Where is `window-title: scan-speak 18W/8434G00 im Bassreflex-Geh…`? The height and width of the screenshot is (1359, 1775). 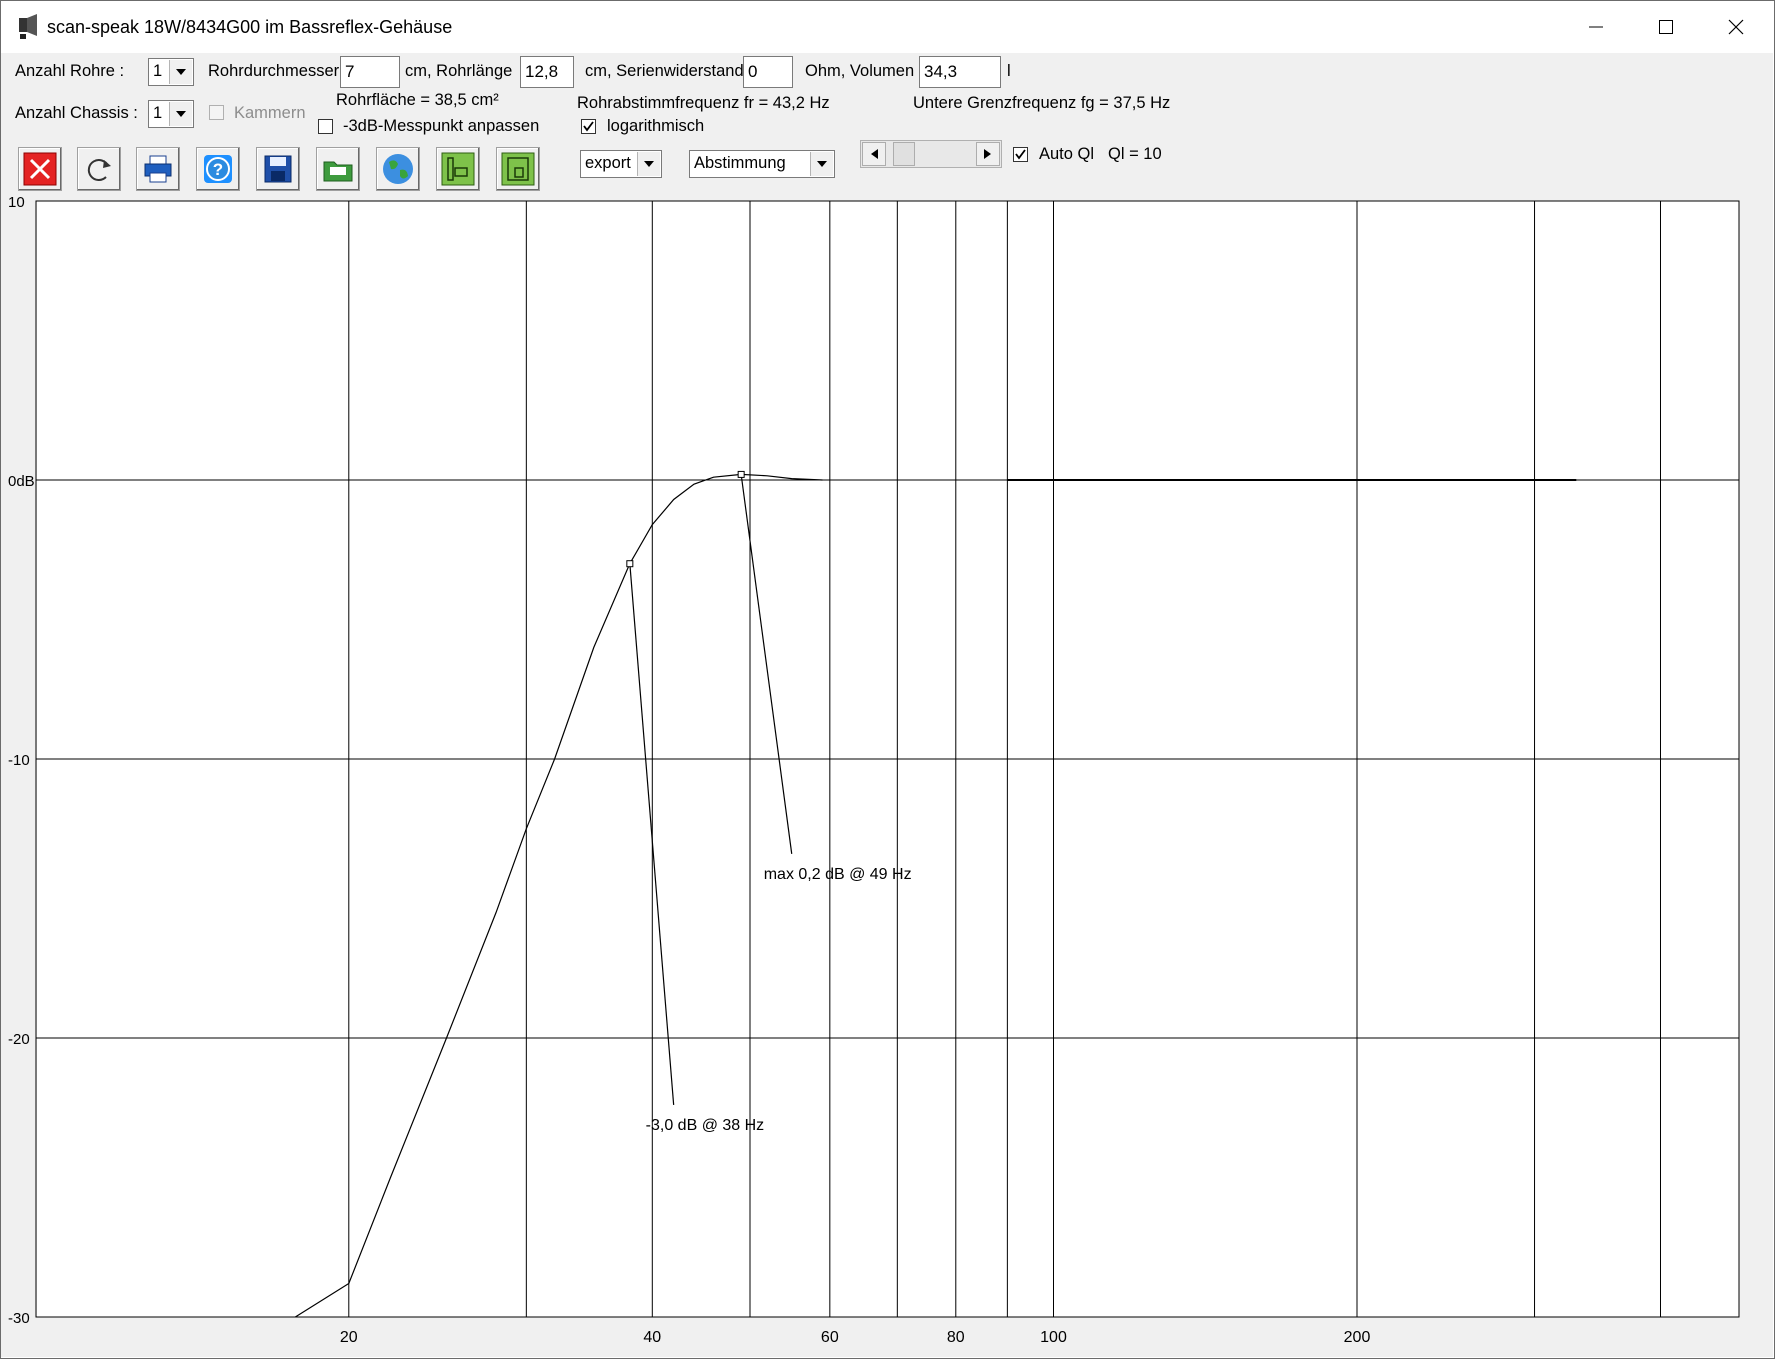 window-title: scan-speak 18W/8434G00 im Bassreflex-Geh… is located at coordinates (250, 27).